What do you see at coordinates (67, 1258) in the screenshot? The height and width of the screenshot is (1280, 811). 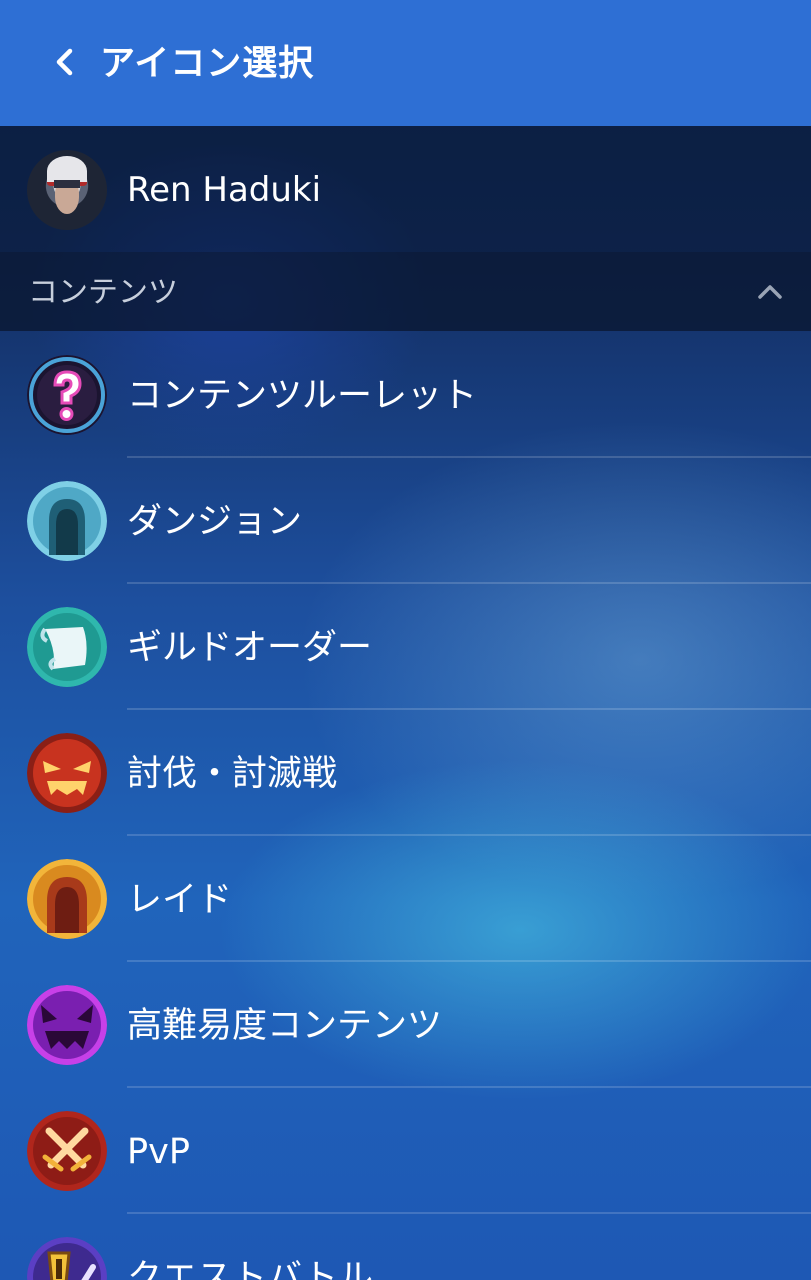 I see `quest-alert-icon` at bounding box center [67, 1258].